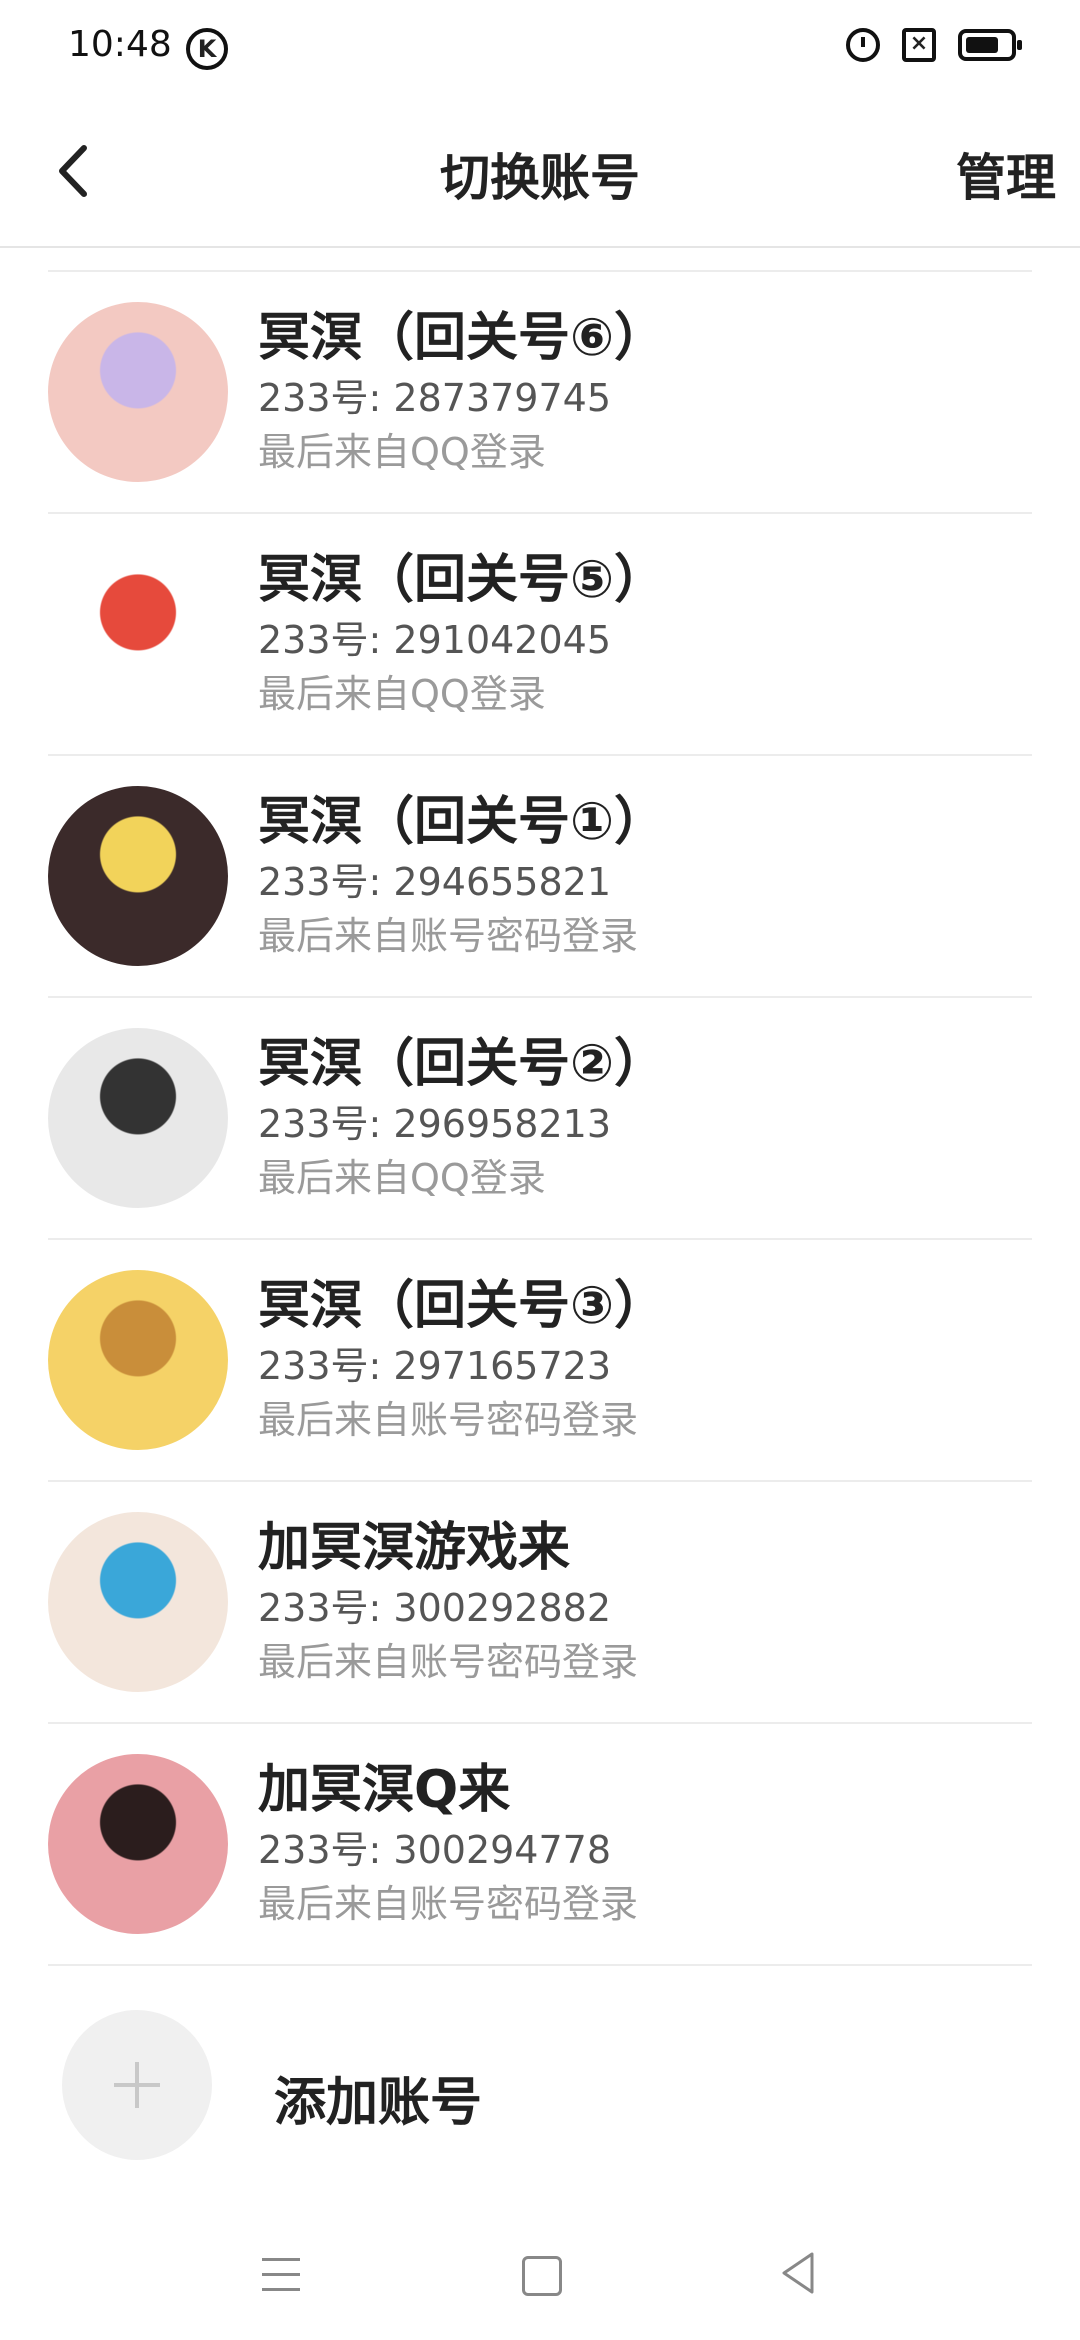  Describe the element at coordinates (384, 1790) in the screenshot. I see `account-name: 加冥溟Q来` at that location.